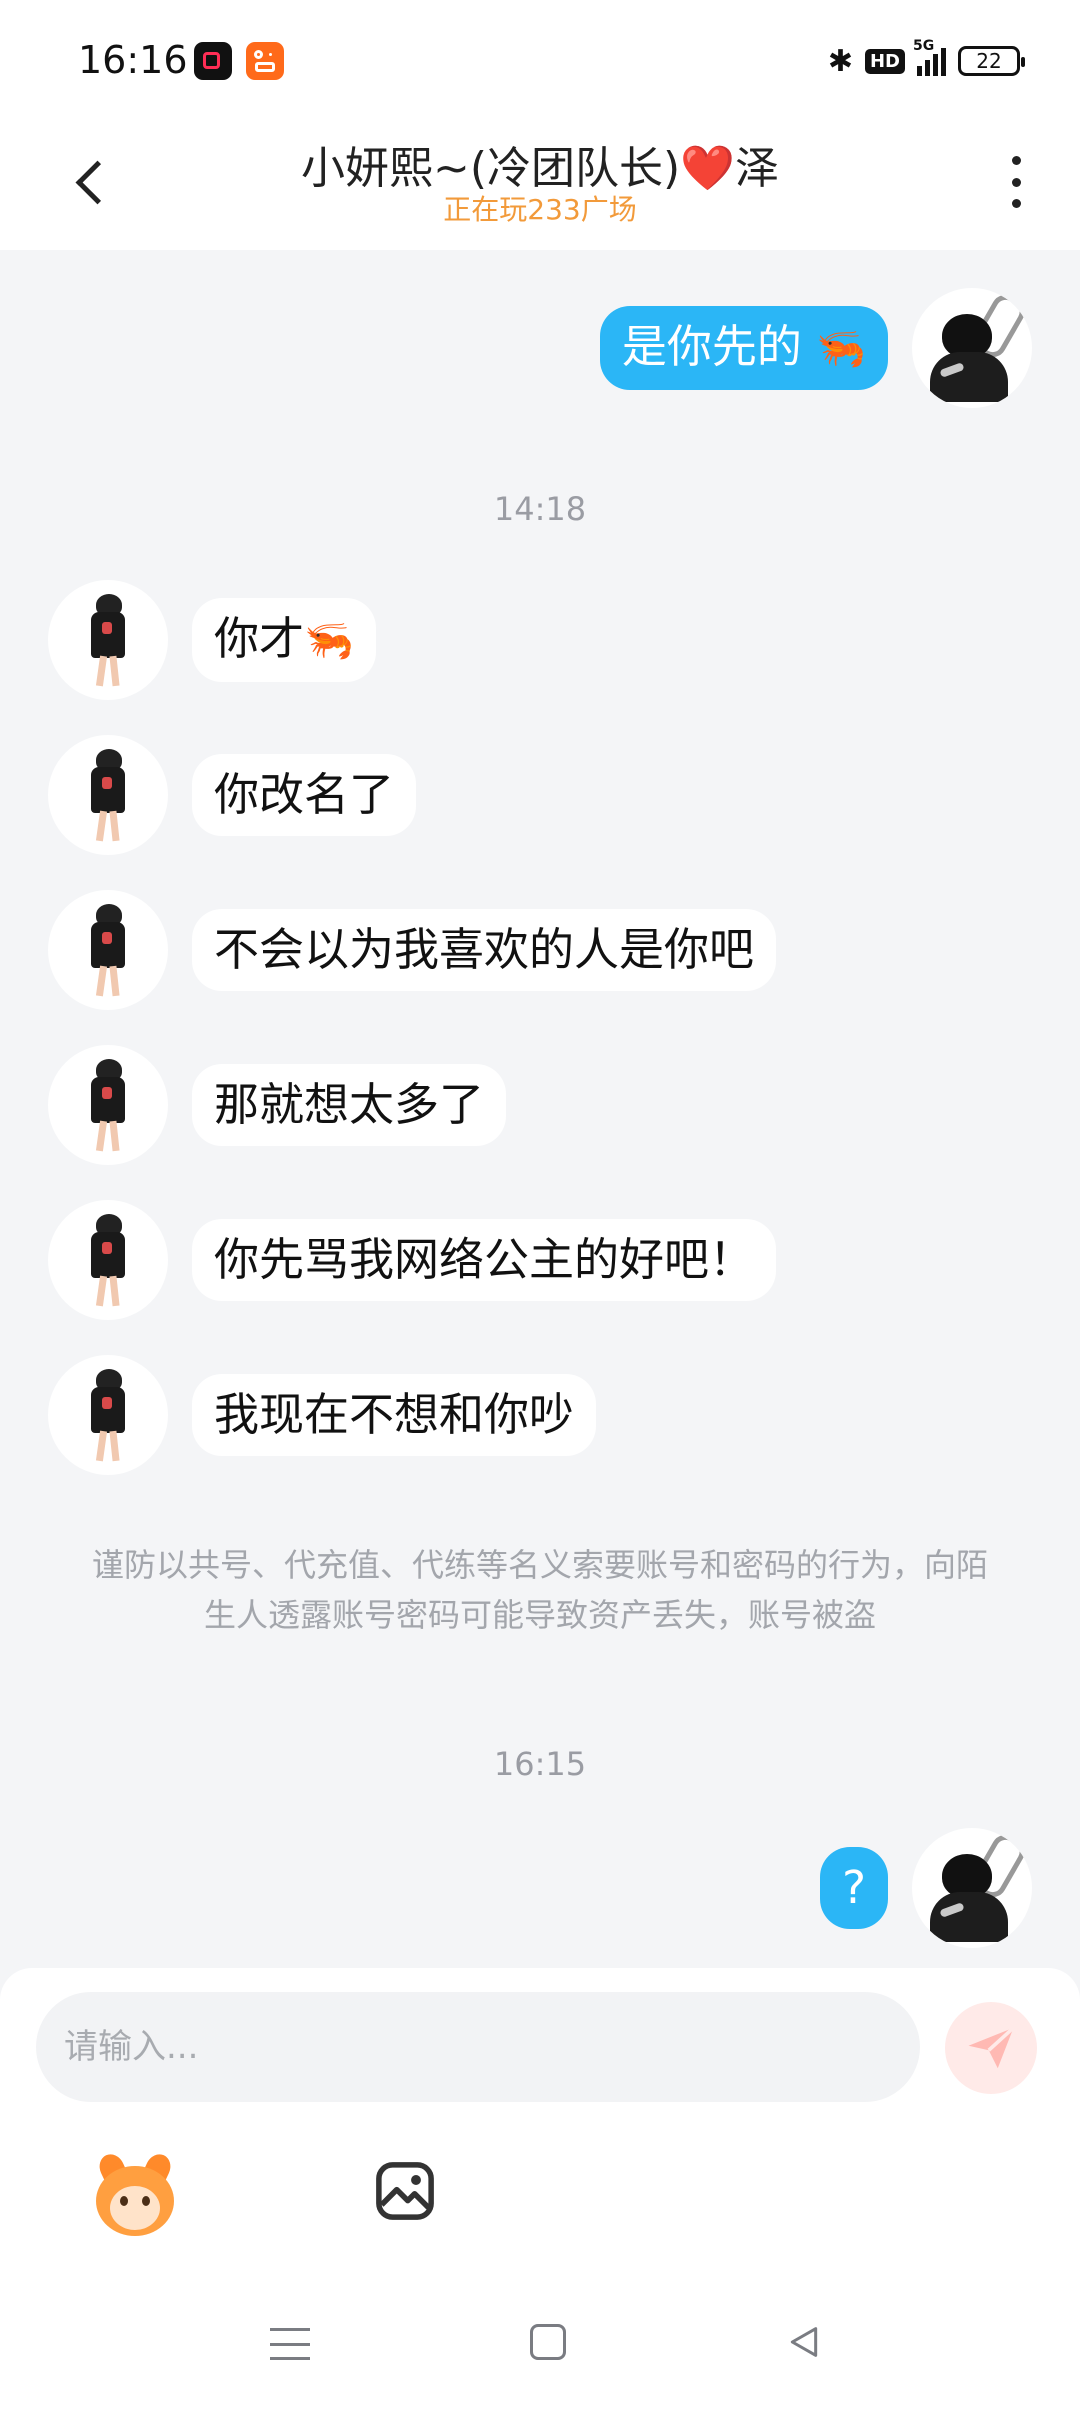 The image size is (1080, 2412). I want to click on network-label: 5G, so click(924, 46).